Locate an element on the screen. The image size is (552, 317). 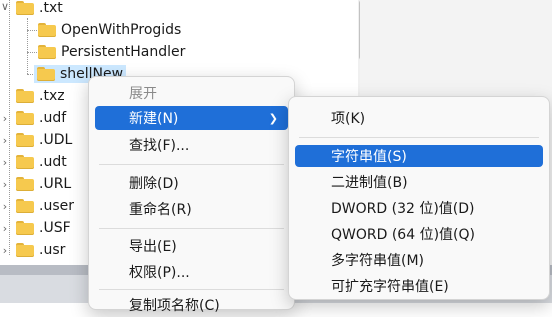
tree-item-label: .URL is located at coordinates (55, 184).